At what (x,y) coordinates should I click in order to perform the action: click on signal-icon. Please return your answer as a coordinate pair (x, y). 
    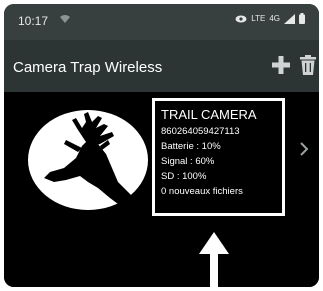
    Looking at the image, I should click on (289, 18).